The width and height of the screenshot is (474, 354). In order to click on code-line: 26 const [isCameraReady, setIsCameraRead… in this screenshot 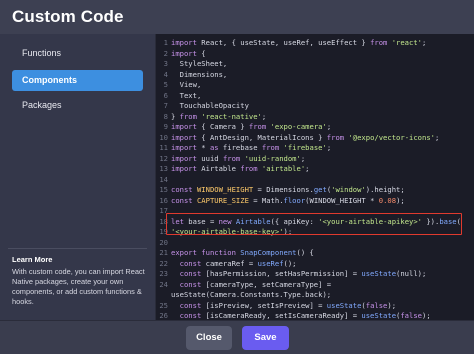, I will do `click(315, 315)`.